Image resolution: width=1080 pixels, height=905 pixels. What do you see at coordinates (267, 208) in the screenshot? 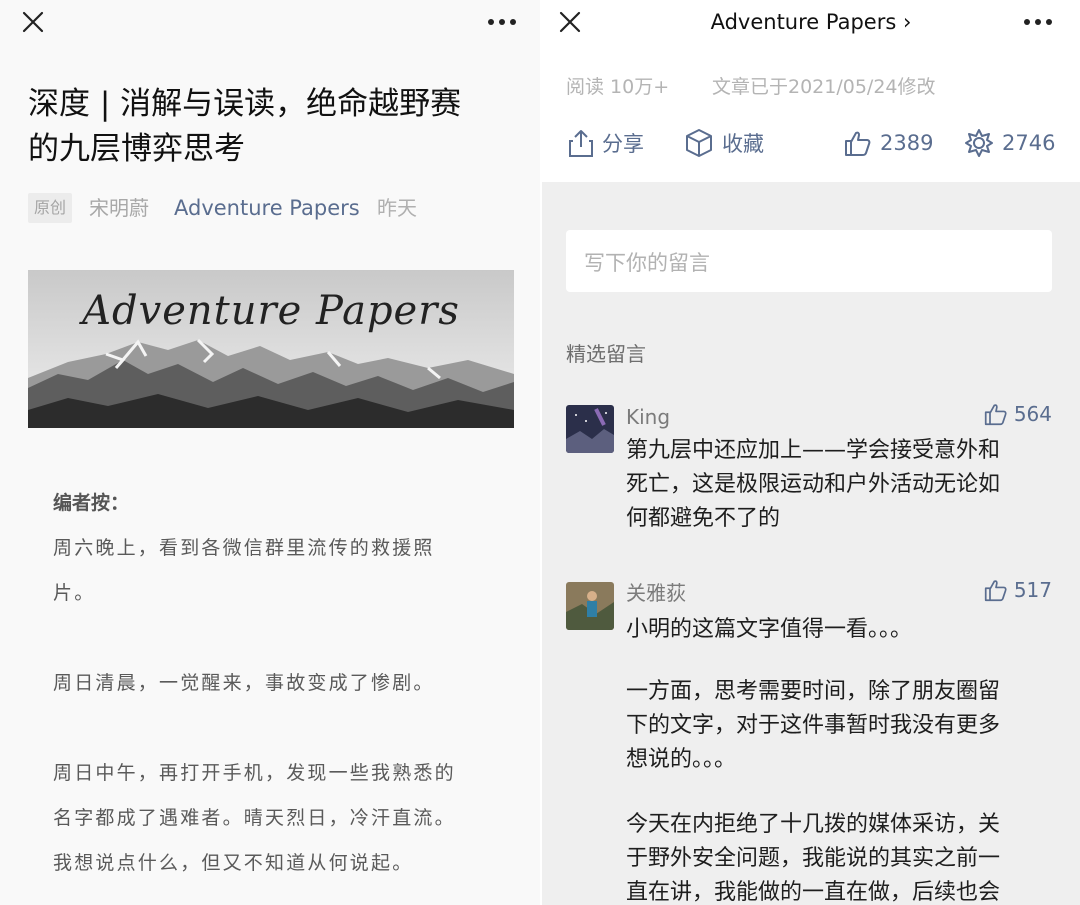
I see `account-link: Adventure Papers` at bounding box center [267, 208].